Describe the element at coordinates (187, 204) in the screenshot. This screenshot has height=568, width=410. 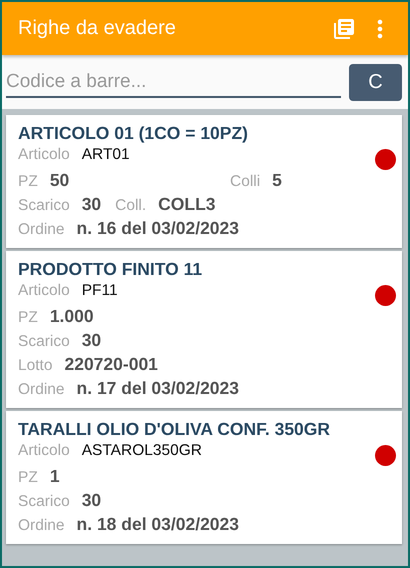
I see `field-value: COLL3` at that location.